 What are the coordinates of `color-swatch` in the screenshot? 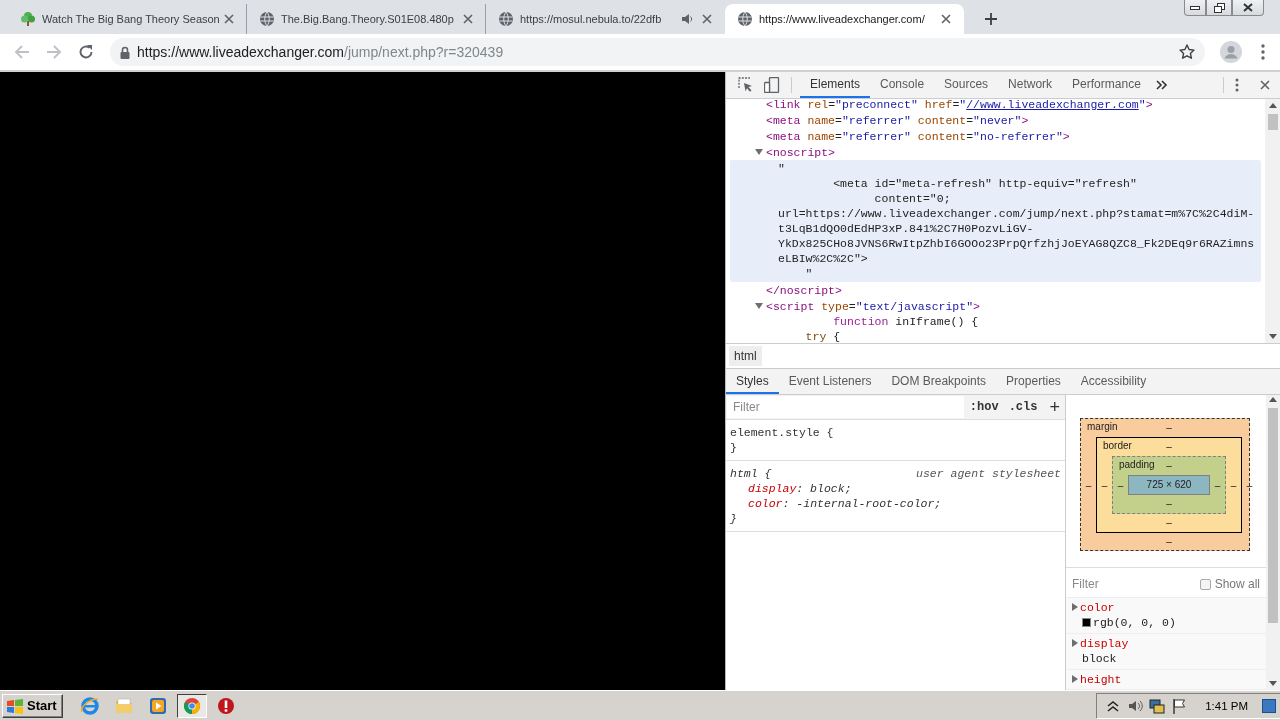 It's located at (1086, 623).